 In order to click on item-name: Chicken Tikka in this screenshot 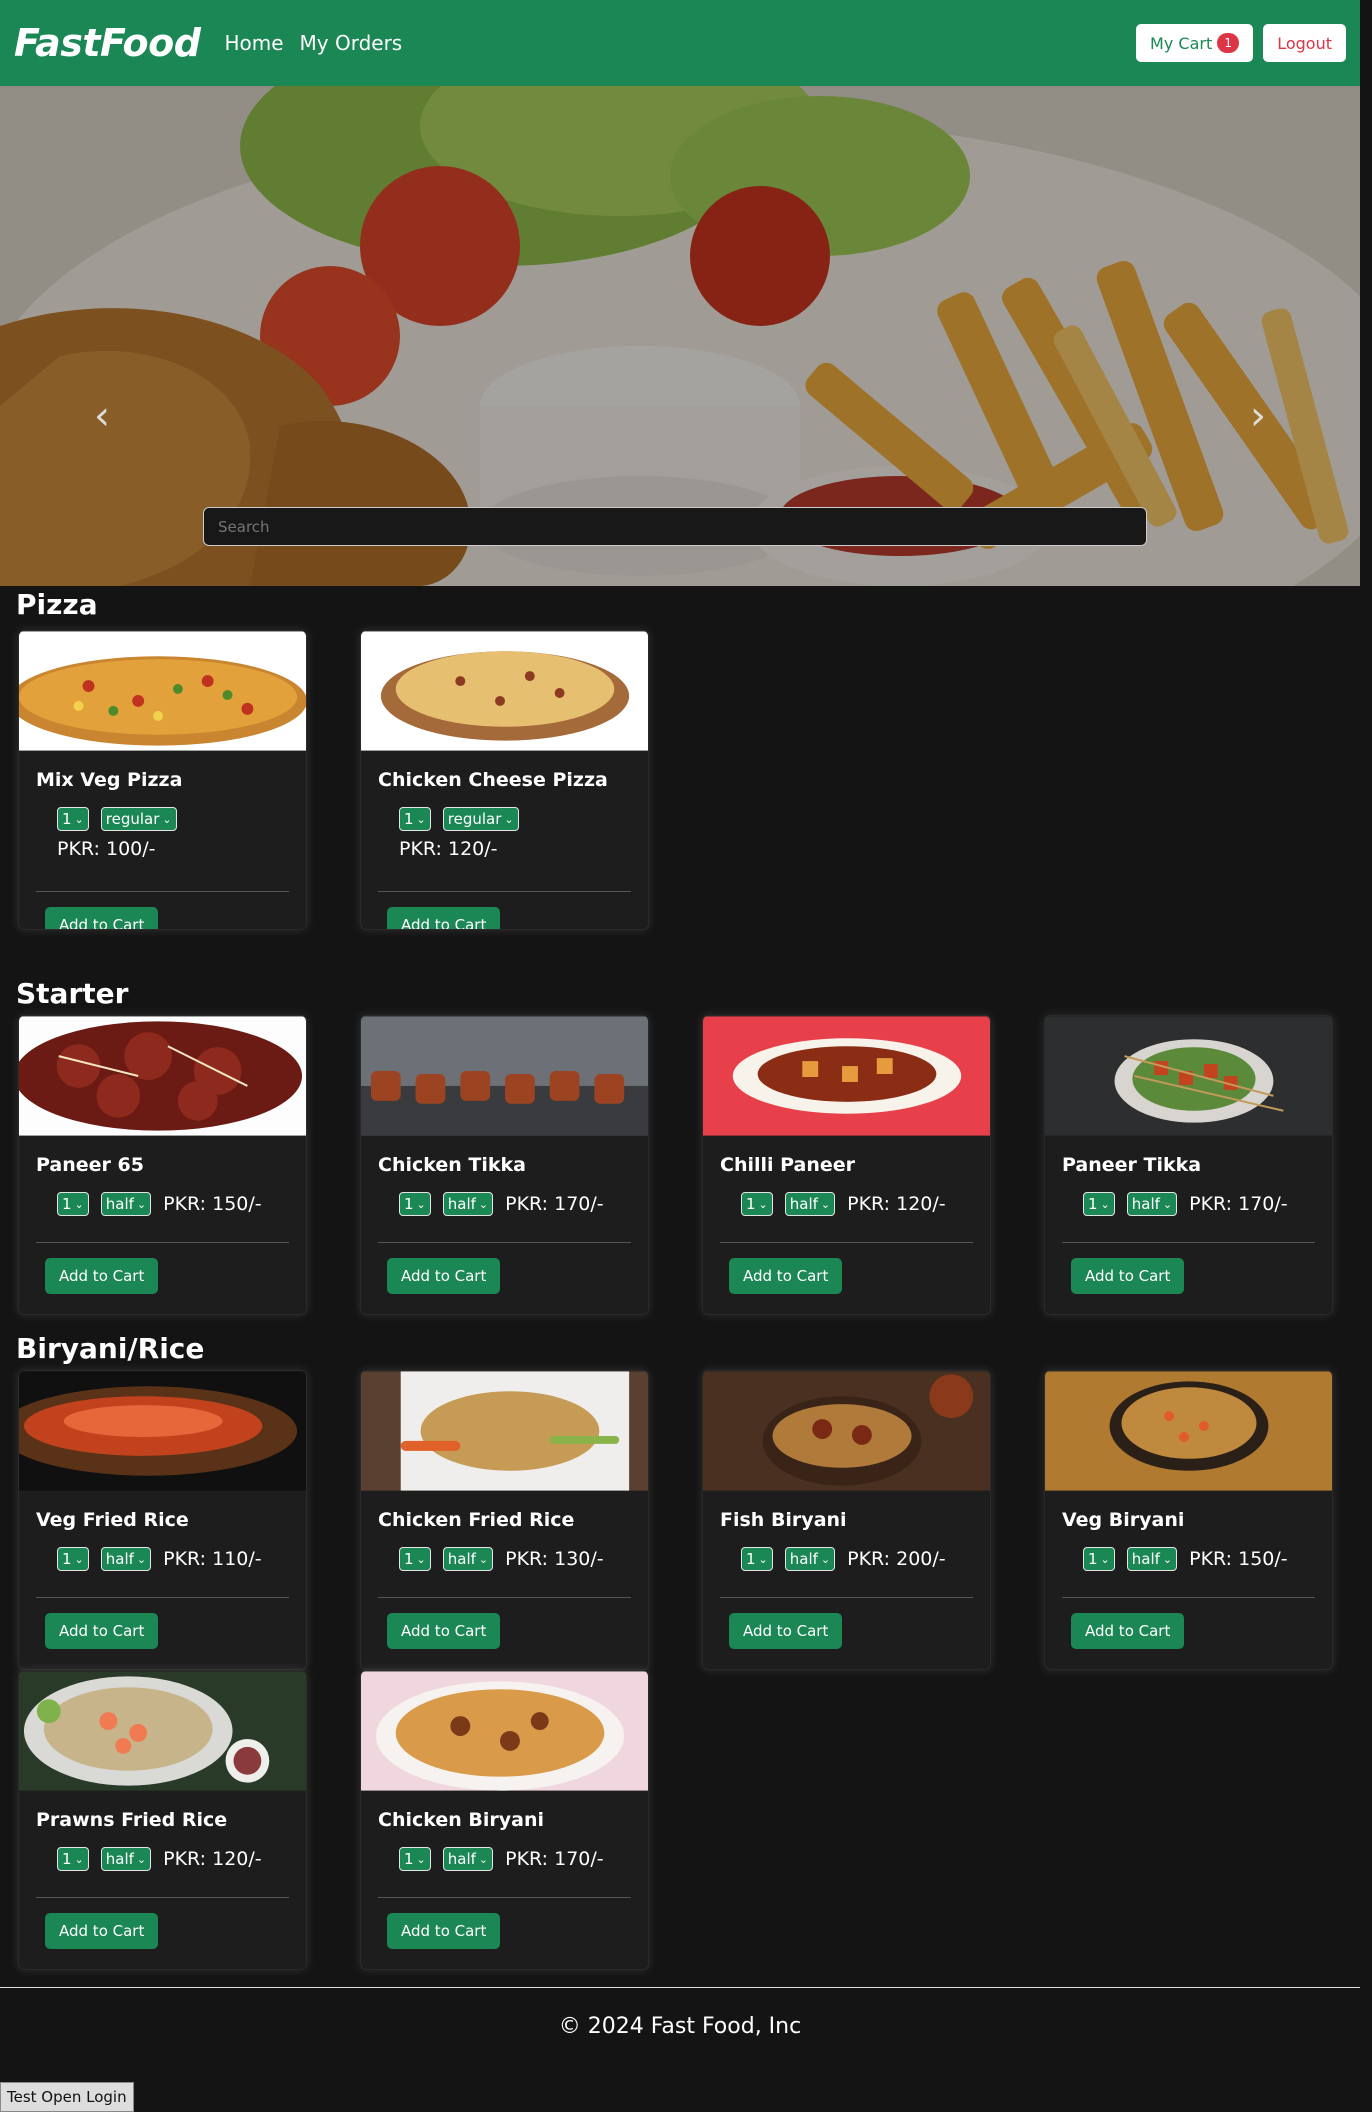, I will do `click(452, 1165)`.